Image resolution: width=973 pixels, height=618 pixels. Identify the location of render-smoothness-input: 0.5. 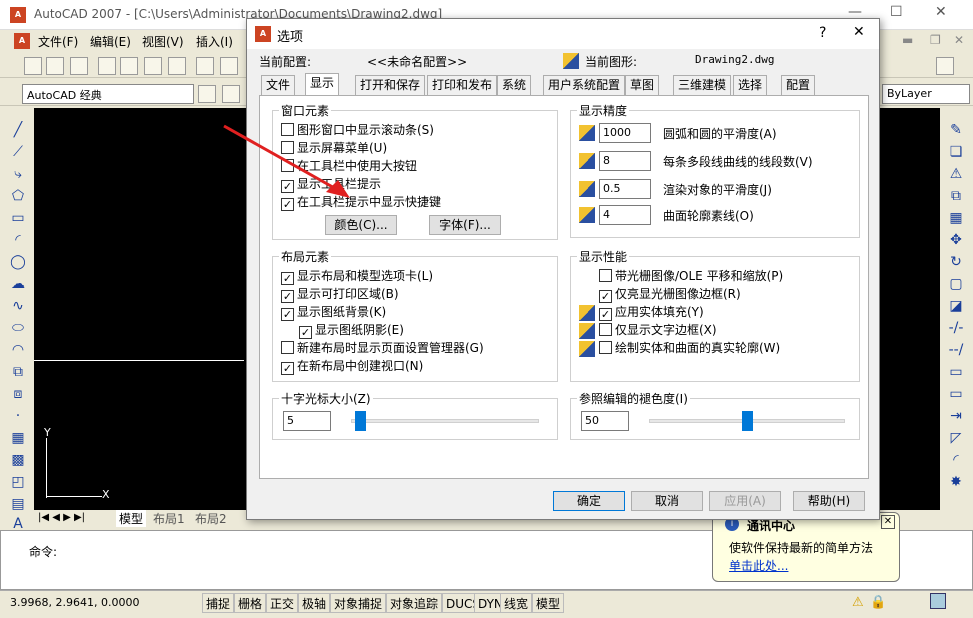
(625, 189).